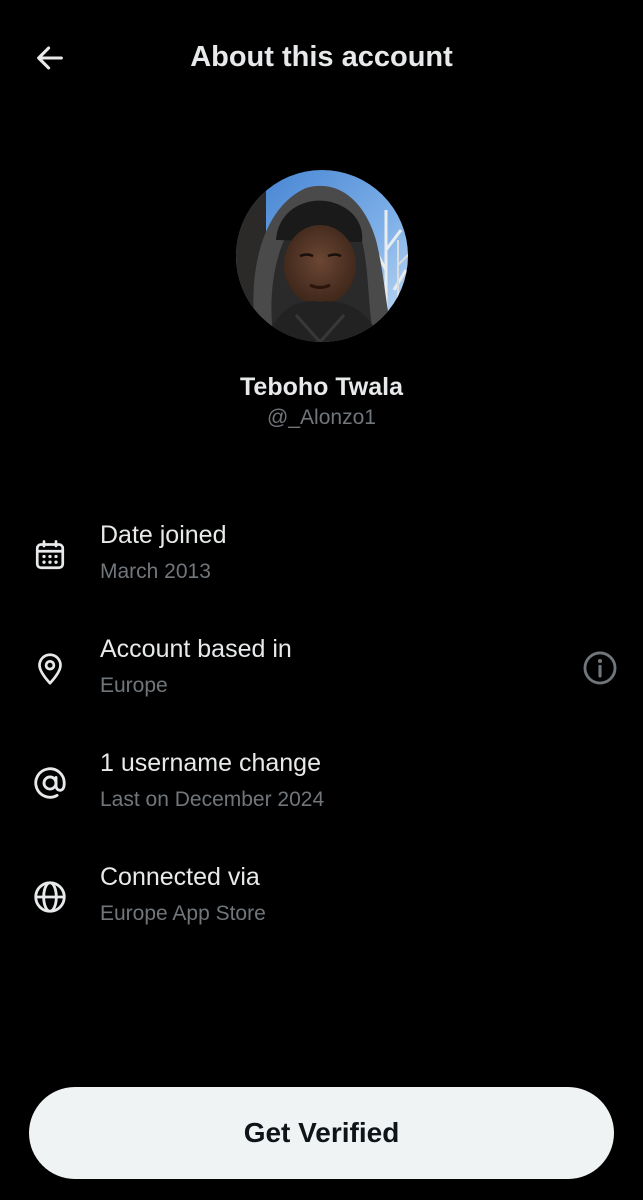 Image resolution: width=643 pixels, height=1200 pixels. What do you see at coordinates (196, 649) in the screenshot?
I see `detail-label: Account based in` at bounding box center [196, 649].